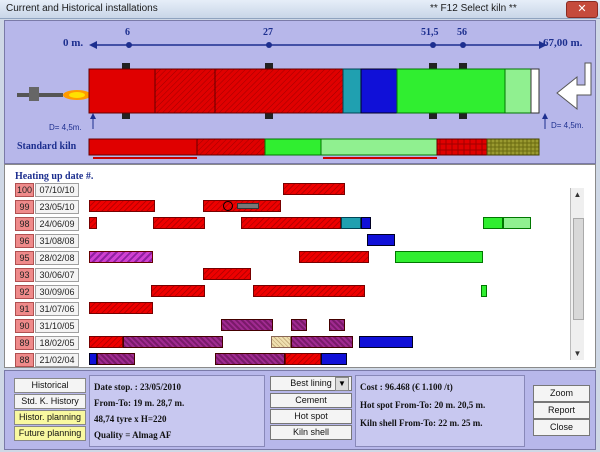 This screenshot has width=600, height=452. I want to click on row-date: 18/02/05, so click(57, 343).